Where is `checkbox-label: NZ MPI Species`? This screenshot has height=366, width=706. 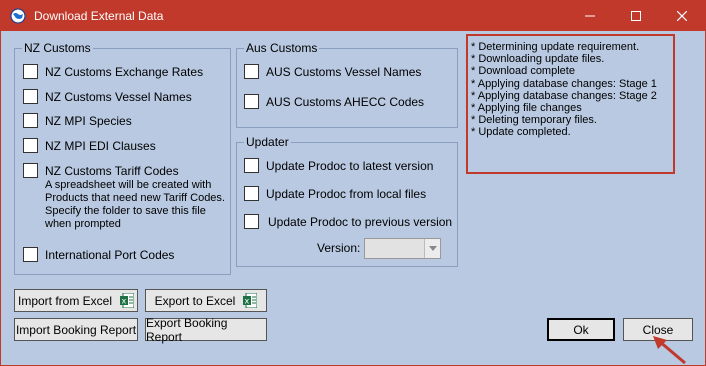 checkbox-label: NZ MPI Species is located at coordinates (88, 120).